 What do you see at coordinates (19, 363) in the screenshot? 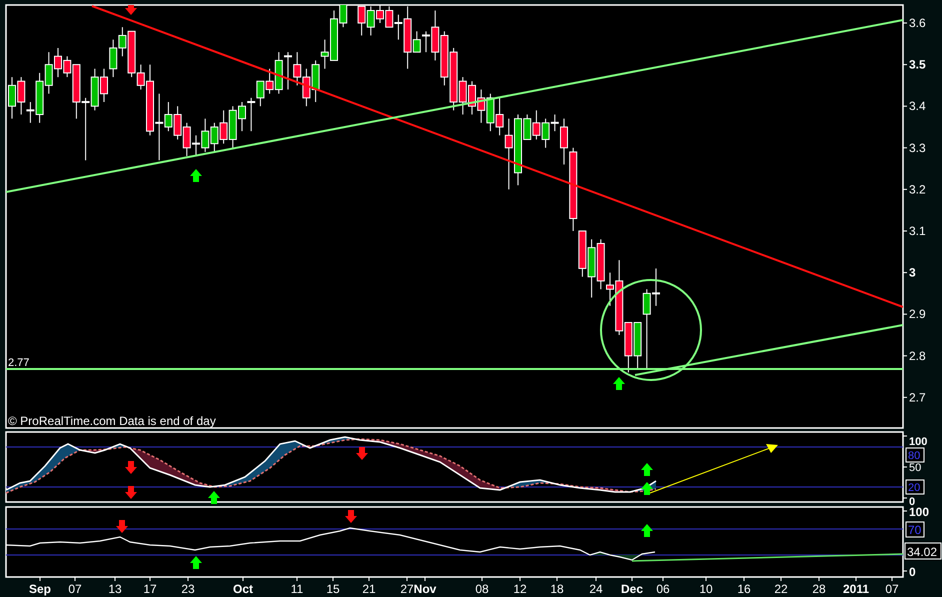
I see `level-label: 2.77` at bounding box center [19, 363].